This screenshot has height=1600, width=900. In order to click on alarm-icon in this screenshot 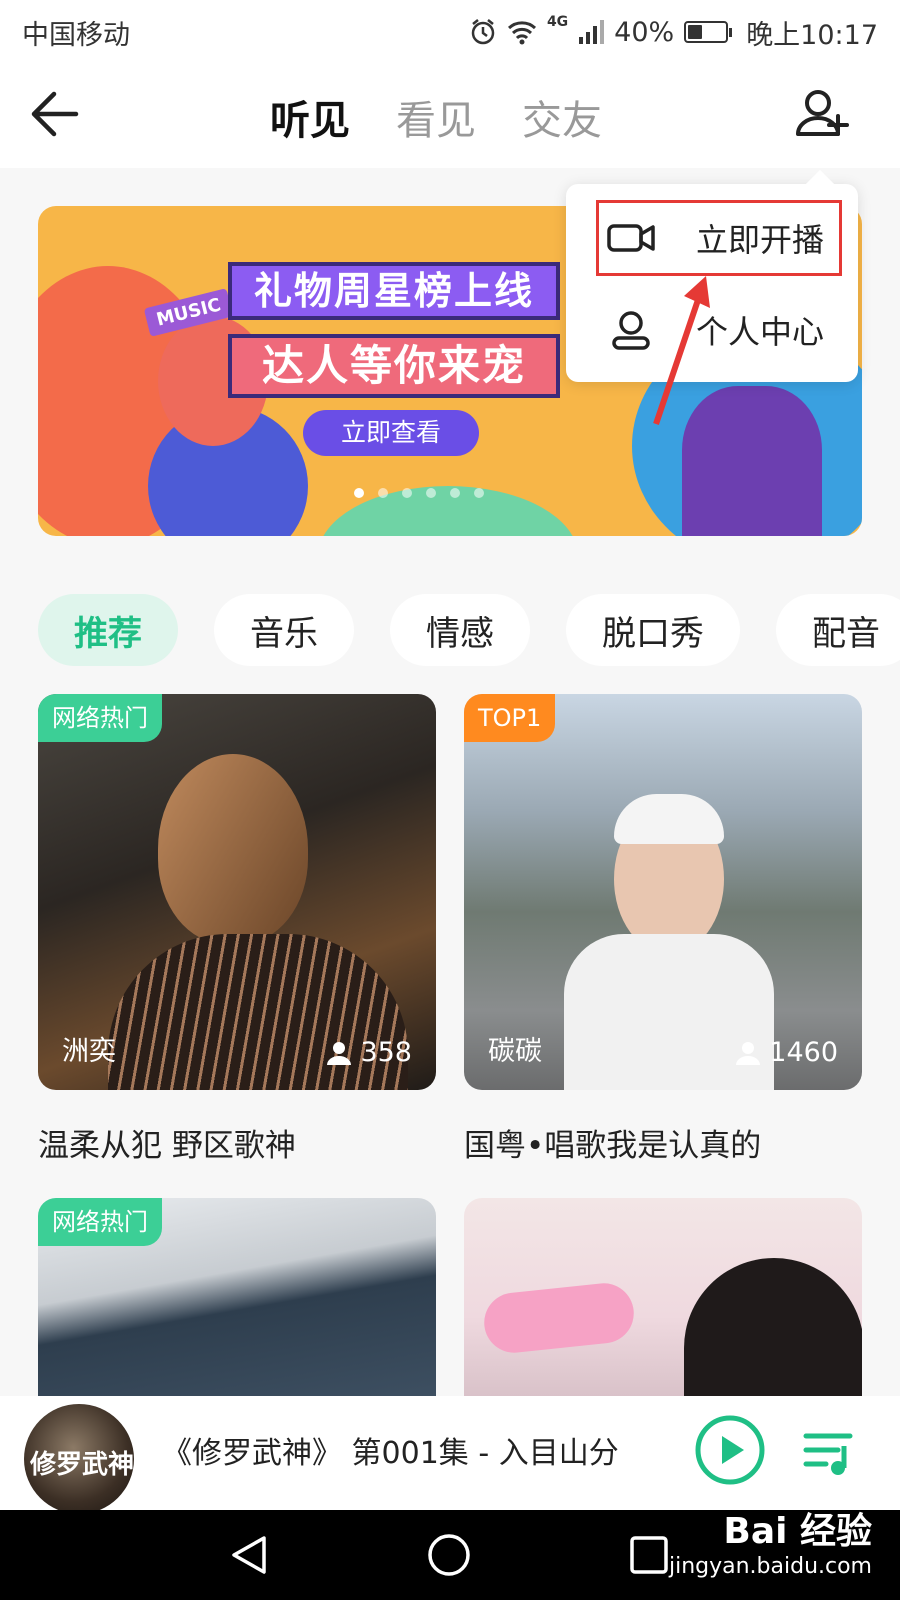, I will do `click(483, 32)`.